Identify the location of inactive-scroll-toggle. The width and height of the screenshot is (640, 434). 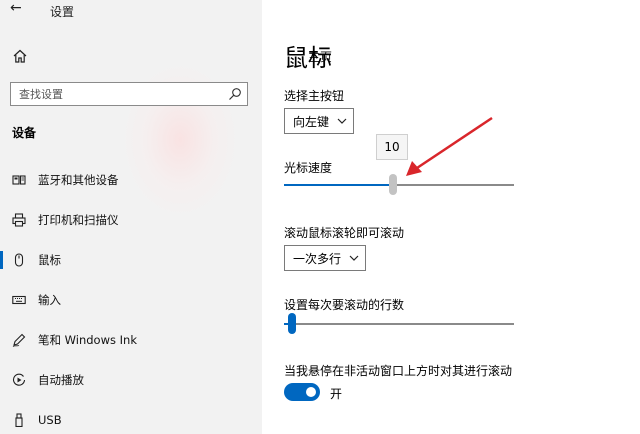
(302, 392).